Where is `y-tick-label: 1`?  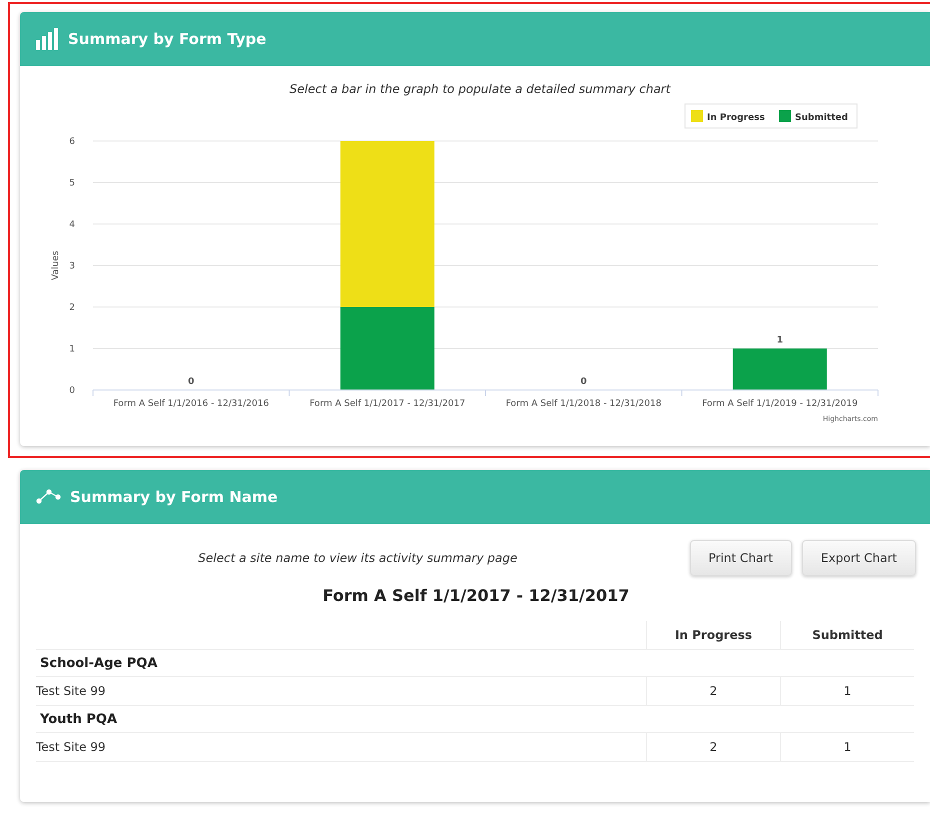
y-tick-label: 1 is located at coordinates (72, 349).